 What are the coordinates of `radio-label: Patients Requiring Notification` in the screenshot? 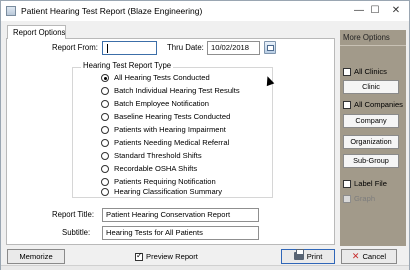 It's located at (165, 181).